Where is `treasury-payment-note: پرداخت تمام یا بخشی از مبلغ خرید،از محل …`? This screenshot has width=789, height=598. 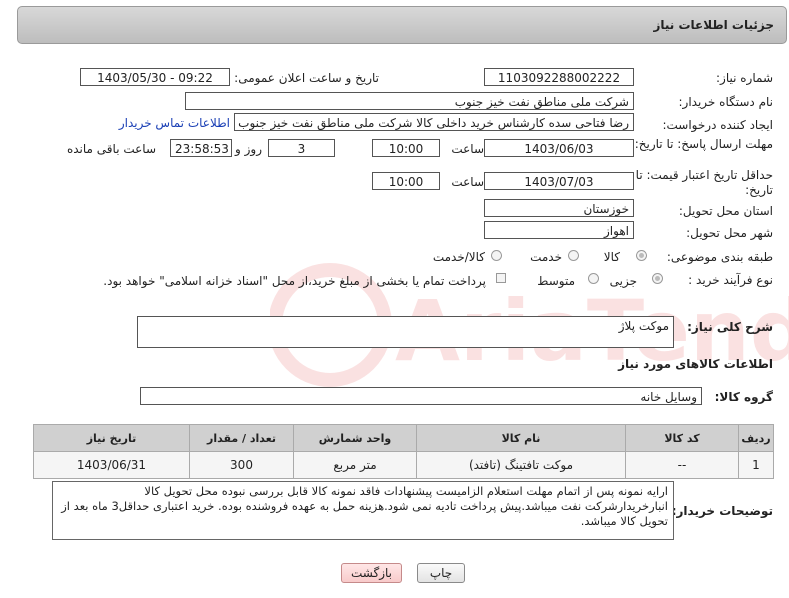
treasury-payment-note: پرداخت تمام یا بخشی از مبلغ خرید،از محل … is located at coordinates (294, 281).